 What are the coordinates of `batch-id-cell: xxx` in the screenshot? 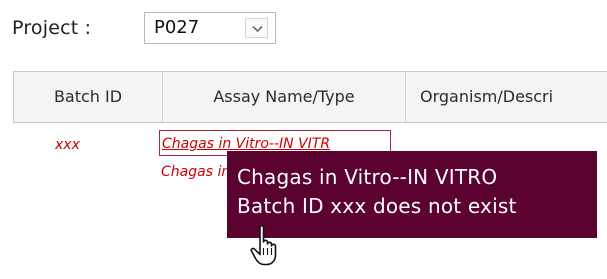 It's located at (67, 145).